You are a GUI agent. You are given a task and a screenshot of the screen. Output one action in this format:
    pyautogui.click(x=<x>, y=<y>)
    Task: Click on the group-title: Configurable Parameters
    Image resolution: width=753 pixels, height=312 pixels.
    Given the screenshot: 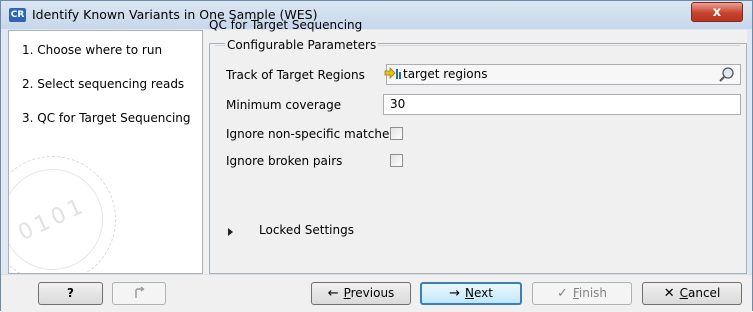 What is the action you would take?
    pyautogui.click(x=302, y=45)
    